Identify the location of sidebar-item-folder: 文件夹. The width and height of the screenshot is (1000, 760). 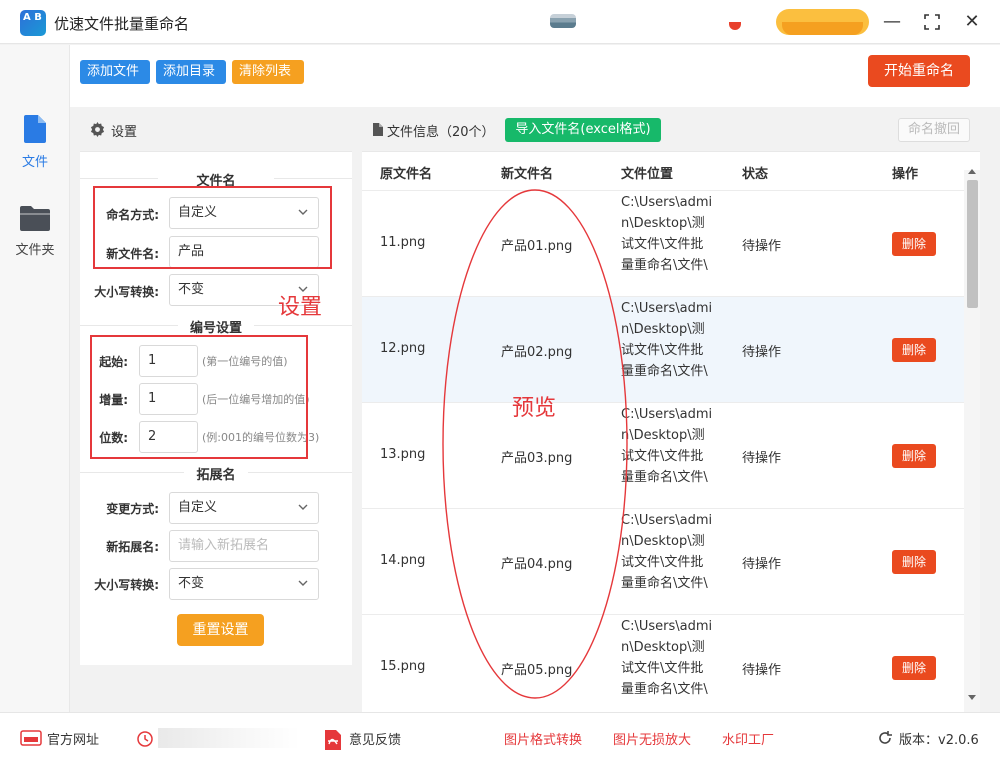
(35, 231).